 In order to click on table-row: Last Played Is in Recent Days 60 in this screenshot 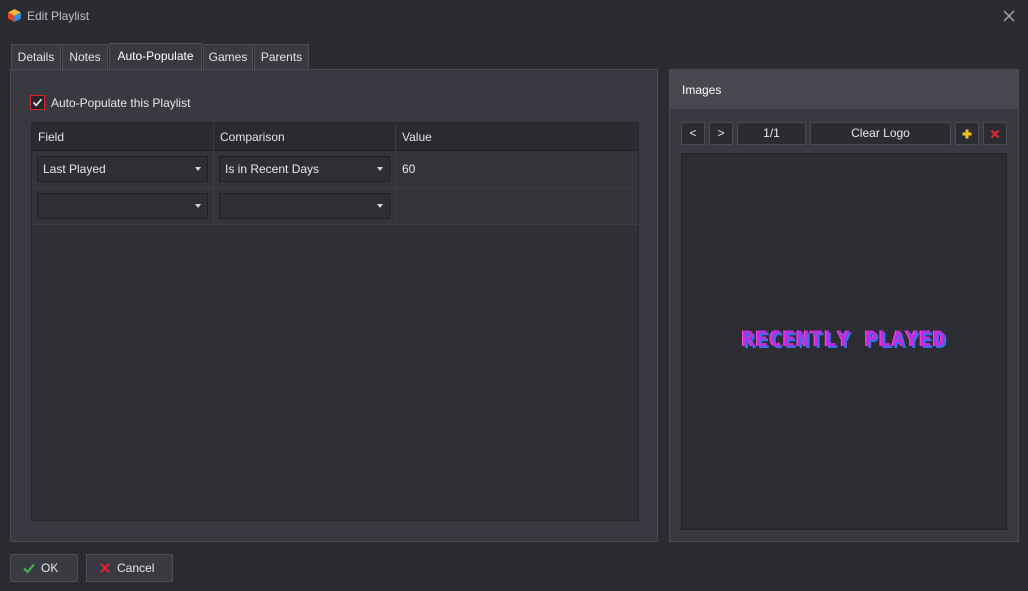, I will do `click(335, 169)`.